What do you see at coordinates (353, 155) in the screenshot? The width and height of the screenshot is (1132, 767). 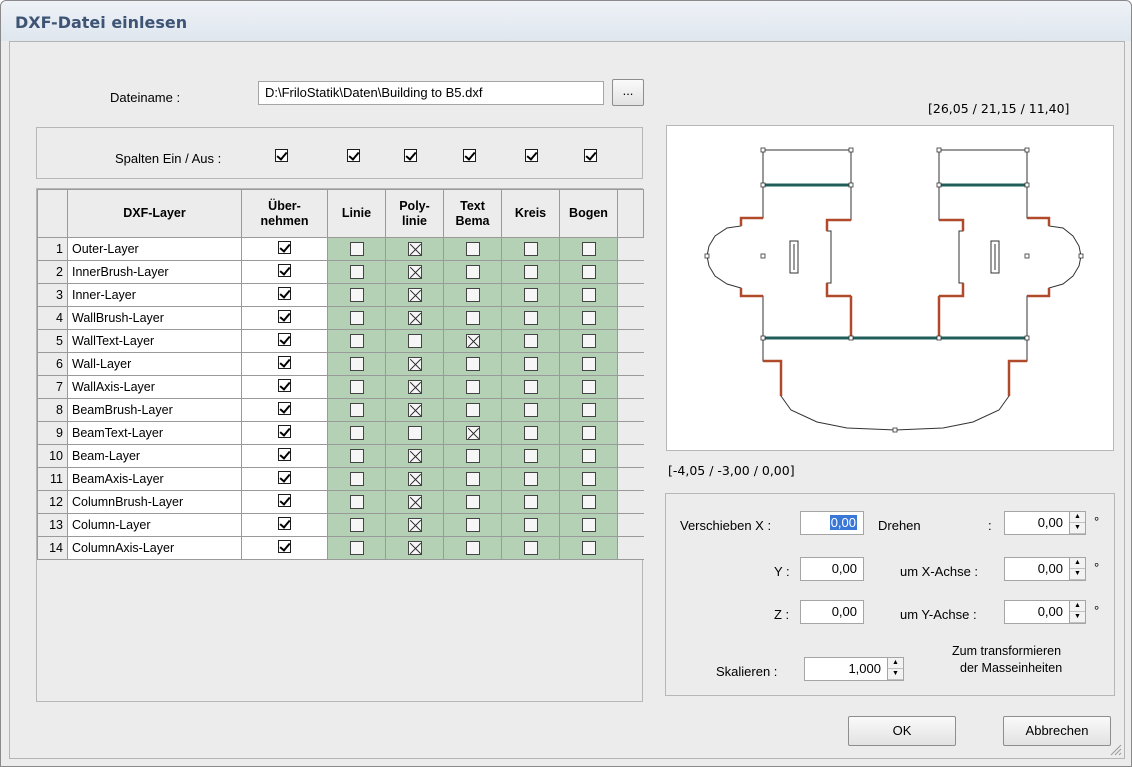 I see `toggle-checkbox-line` at bounding box center [353, 155].